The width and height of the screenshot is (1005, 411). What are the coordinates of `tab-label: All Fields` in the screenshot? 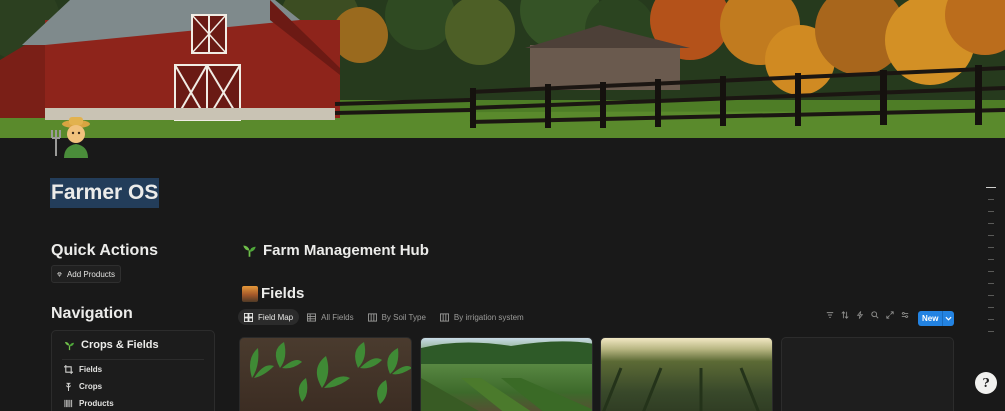 It's located at (337, 317).